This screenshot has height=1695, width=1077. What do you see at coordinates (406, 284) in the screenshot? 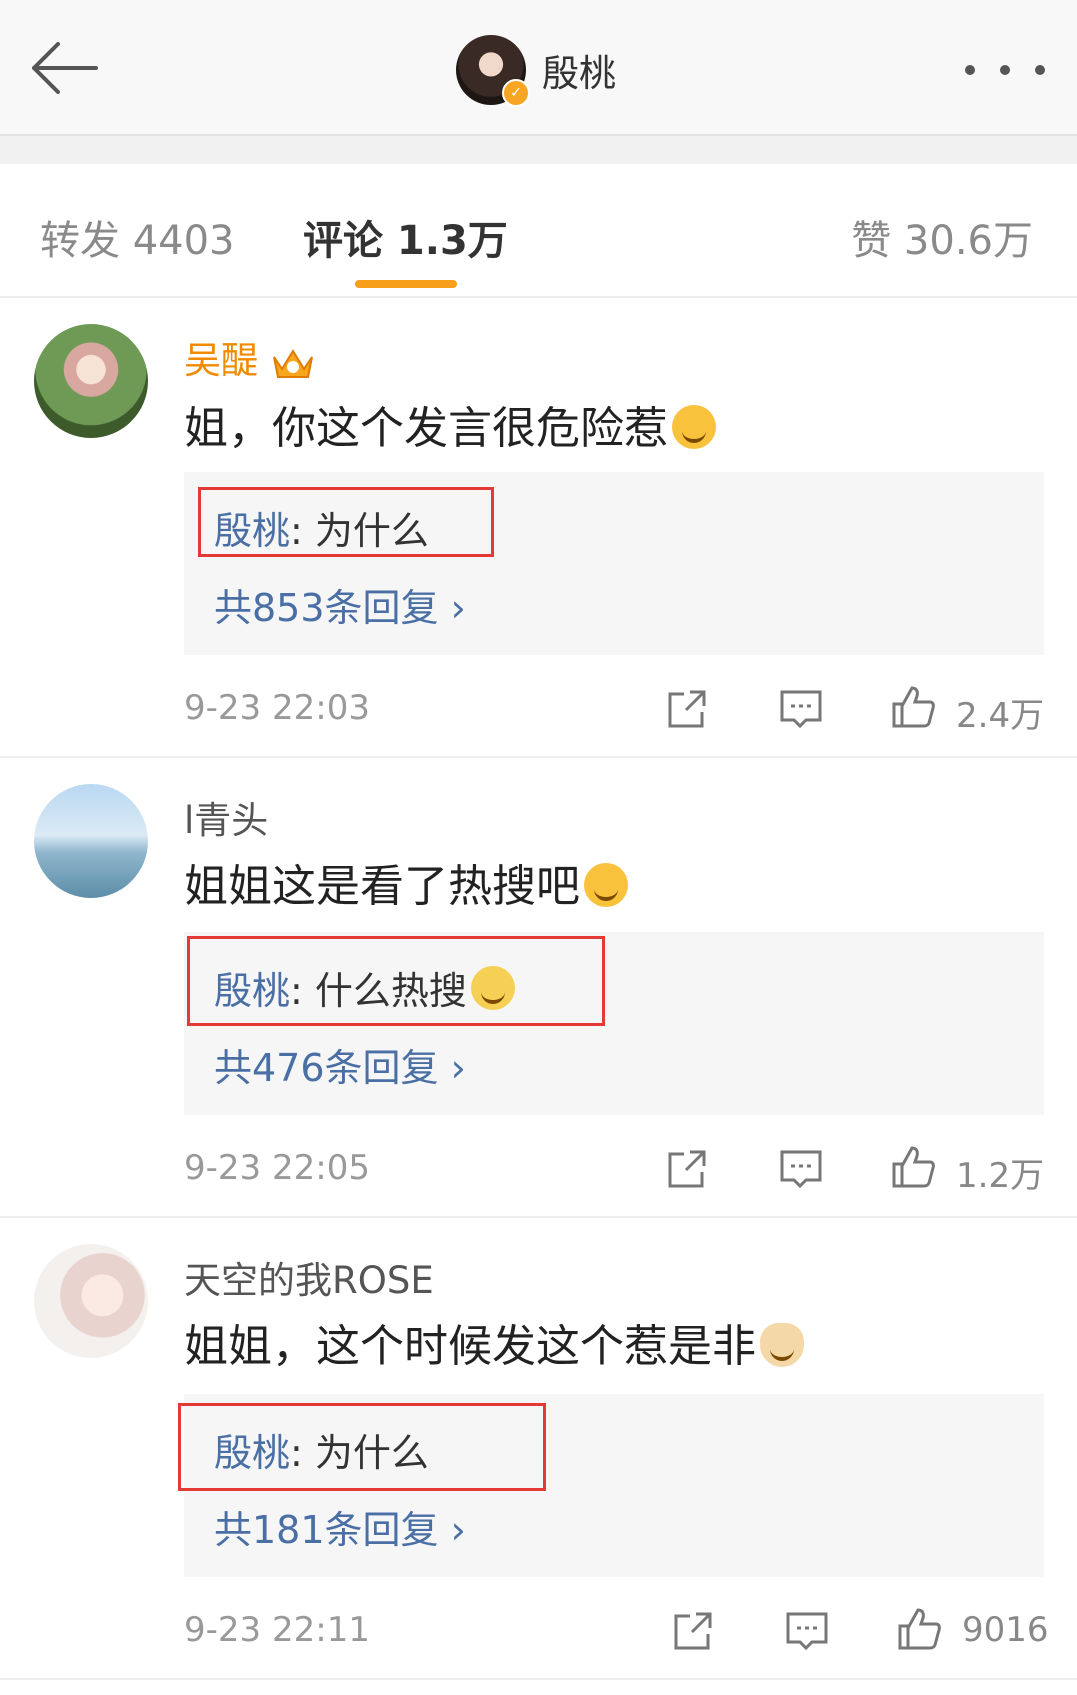
I see `active-tab-indicator` at bounding box center [406, 284].